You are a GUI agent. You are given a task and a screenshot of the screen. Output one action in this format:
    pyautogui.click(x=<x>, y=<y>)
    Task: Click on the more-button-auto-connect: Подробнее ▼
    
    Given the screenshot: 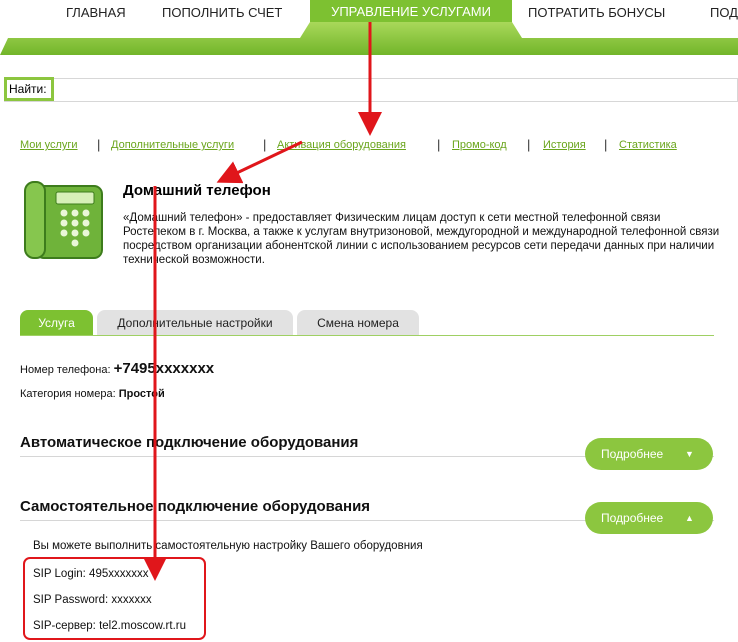 What is the action you would take?
    pyautogui.click(x=649, y=454)
    